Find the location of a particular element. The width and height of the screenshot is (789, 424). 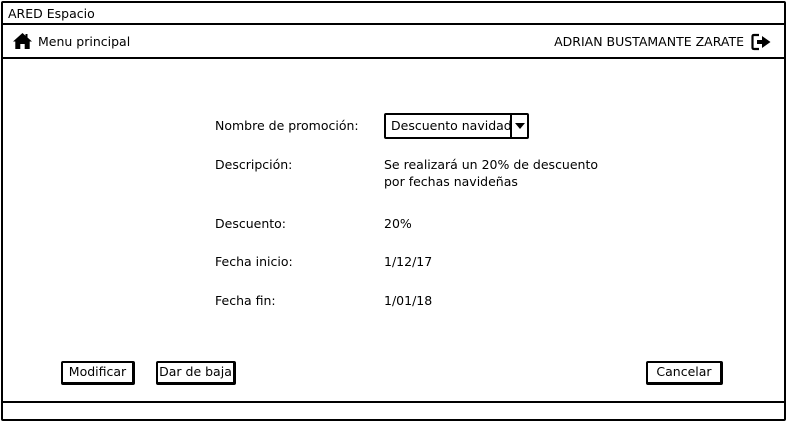

chevron-down-icon is located at coordinates (518, 126).